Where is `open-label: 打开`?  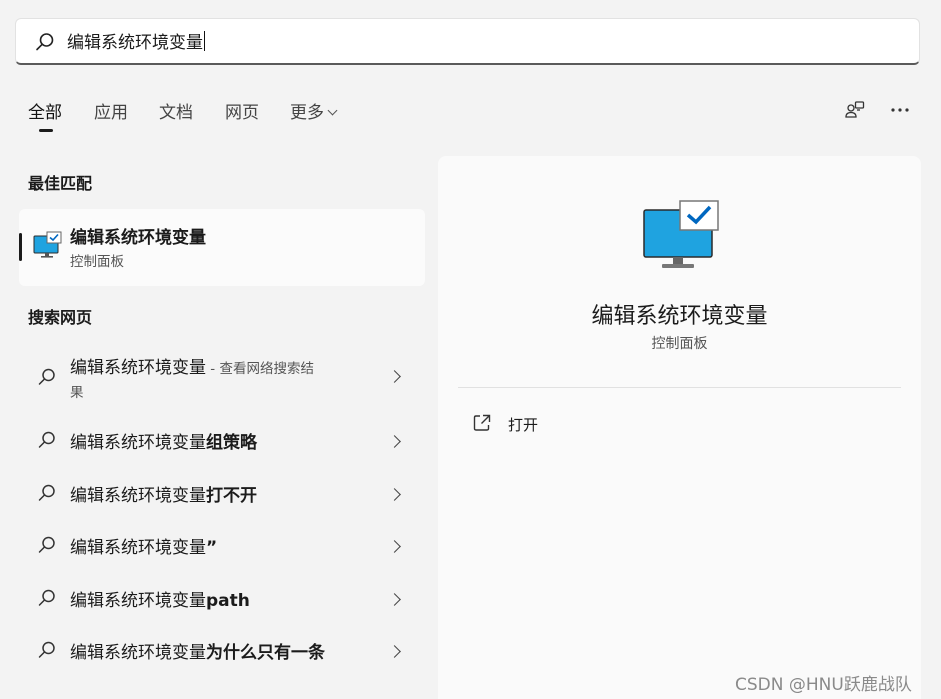
open-label: 打开 is located at coordinates (523, 425).